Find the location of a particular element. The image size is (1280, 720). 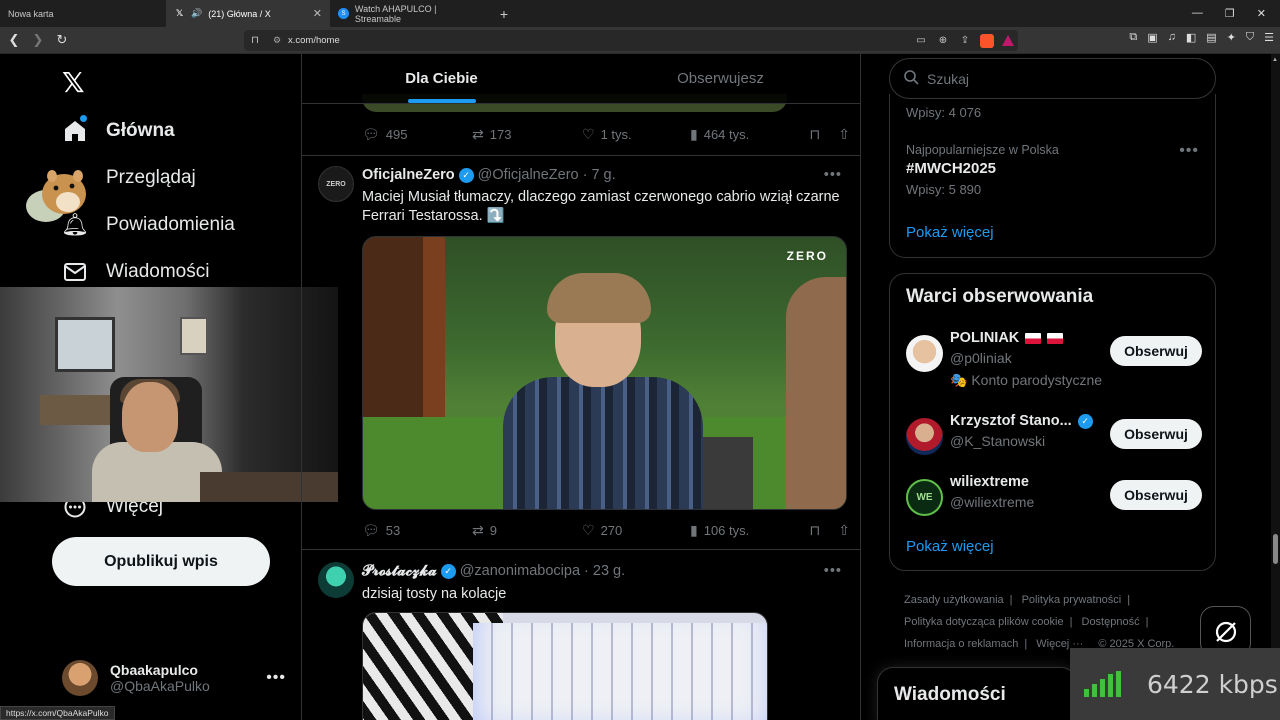

tab-label: (21) Główna / X is located at coordinates (239, 13).